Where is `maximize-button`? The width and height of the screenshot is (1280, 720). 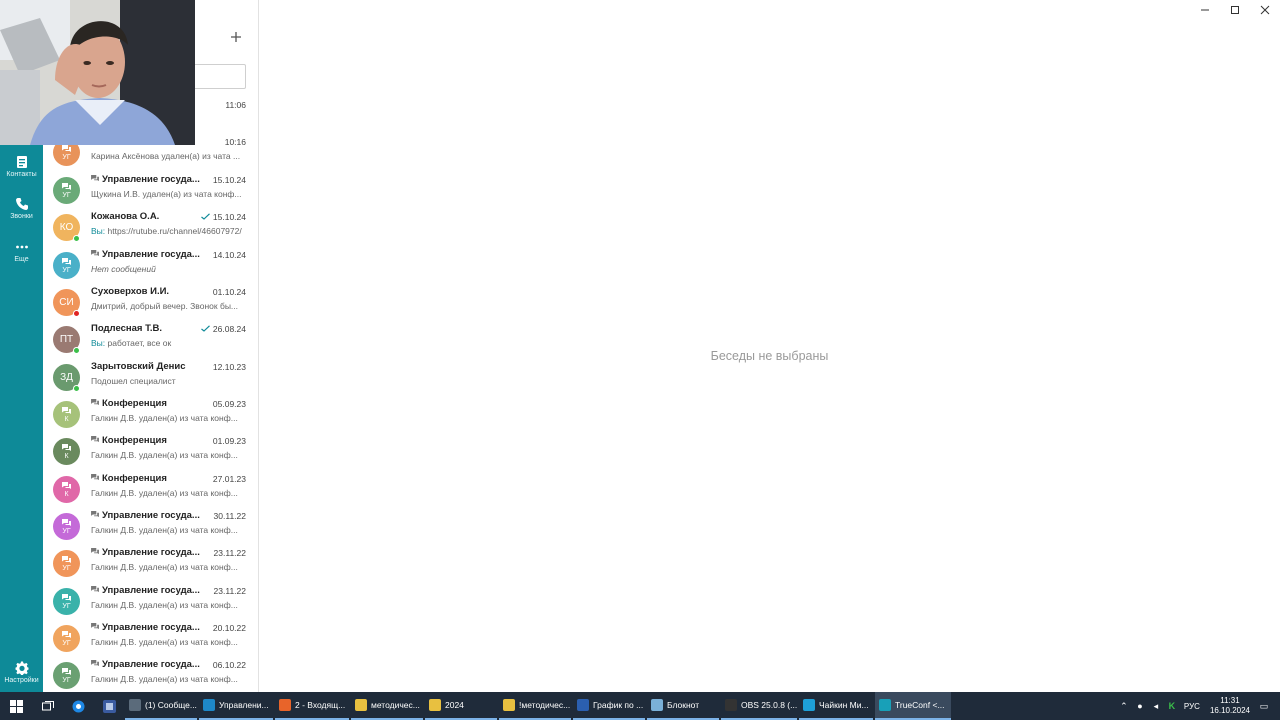
maximize-button is located at coordinates (1235, 10).